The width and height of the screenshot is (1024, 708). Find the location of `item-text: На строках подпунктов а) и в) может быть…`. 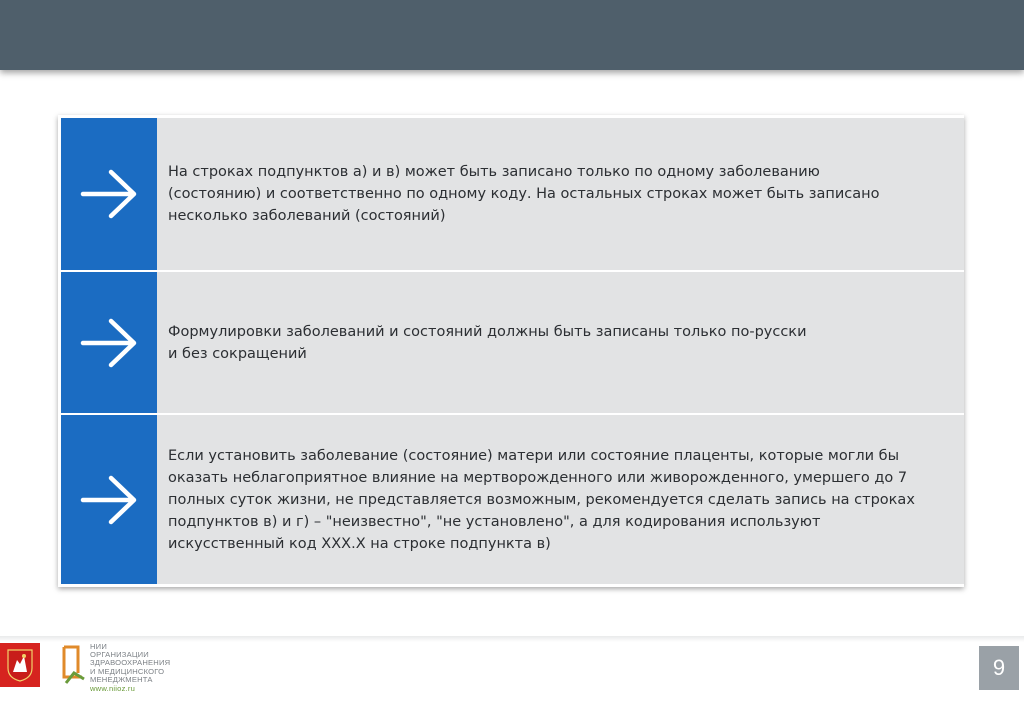

item-text: На строках подпунктов а) и в) может быть… is located at coordinates (524, 194).